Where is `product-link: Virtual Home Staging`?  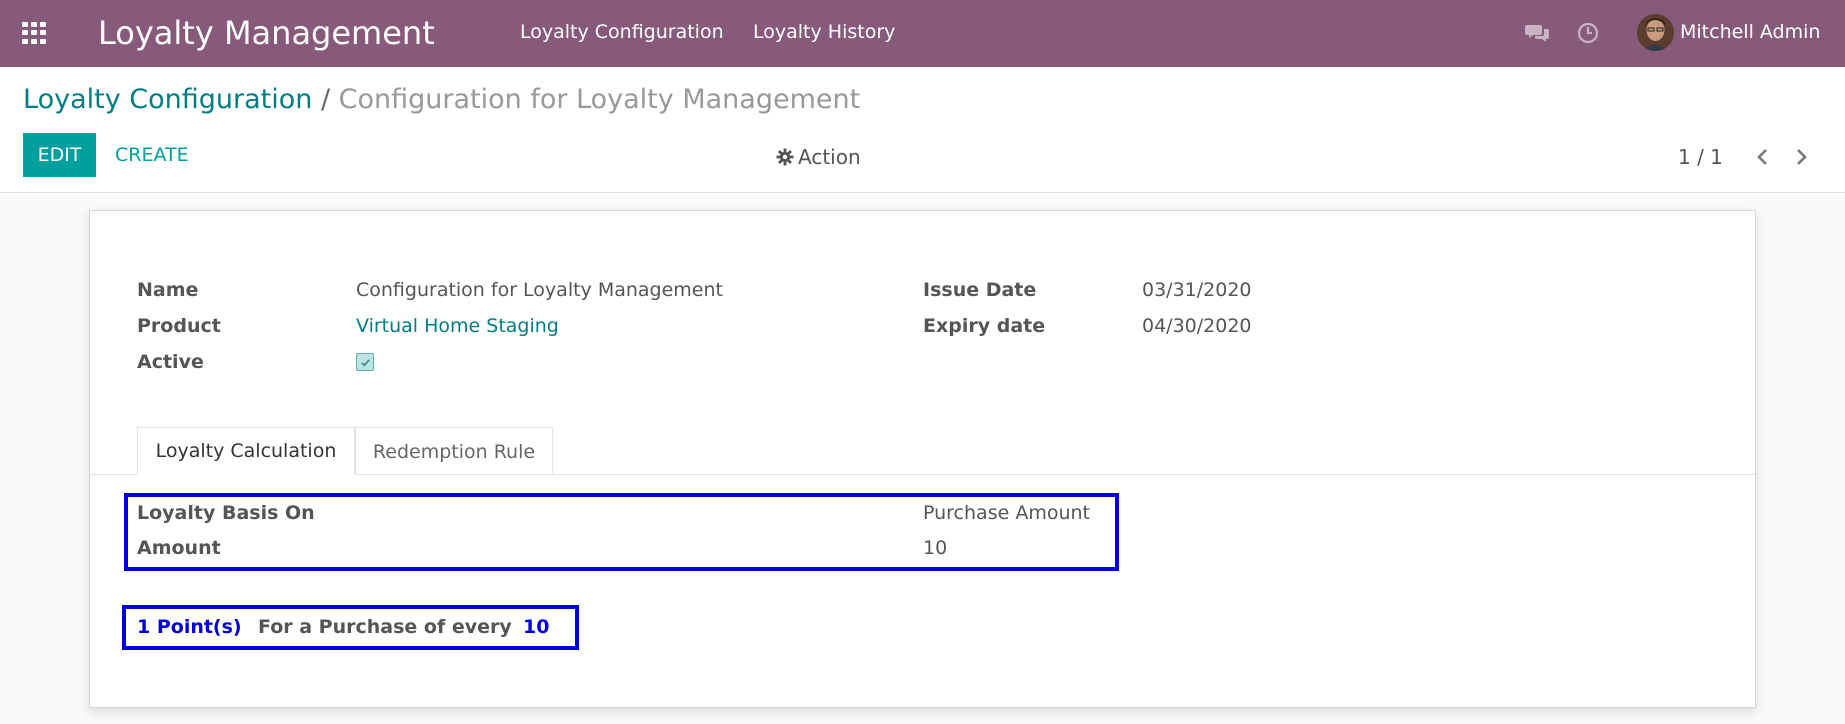
product-link: Virtual Home Staging is located at coordinates (457, 326).